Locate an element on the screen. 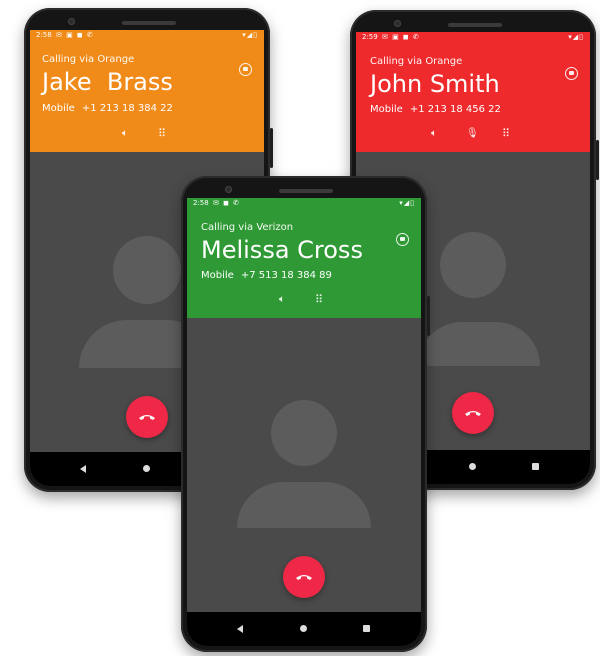  status-time: 2:59 is located at coordinates (370, 37).